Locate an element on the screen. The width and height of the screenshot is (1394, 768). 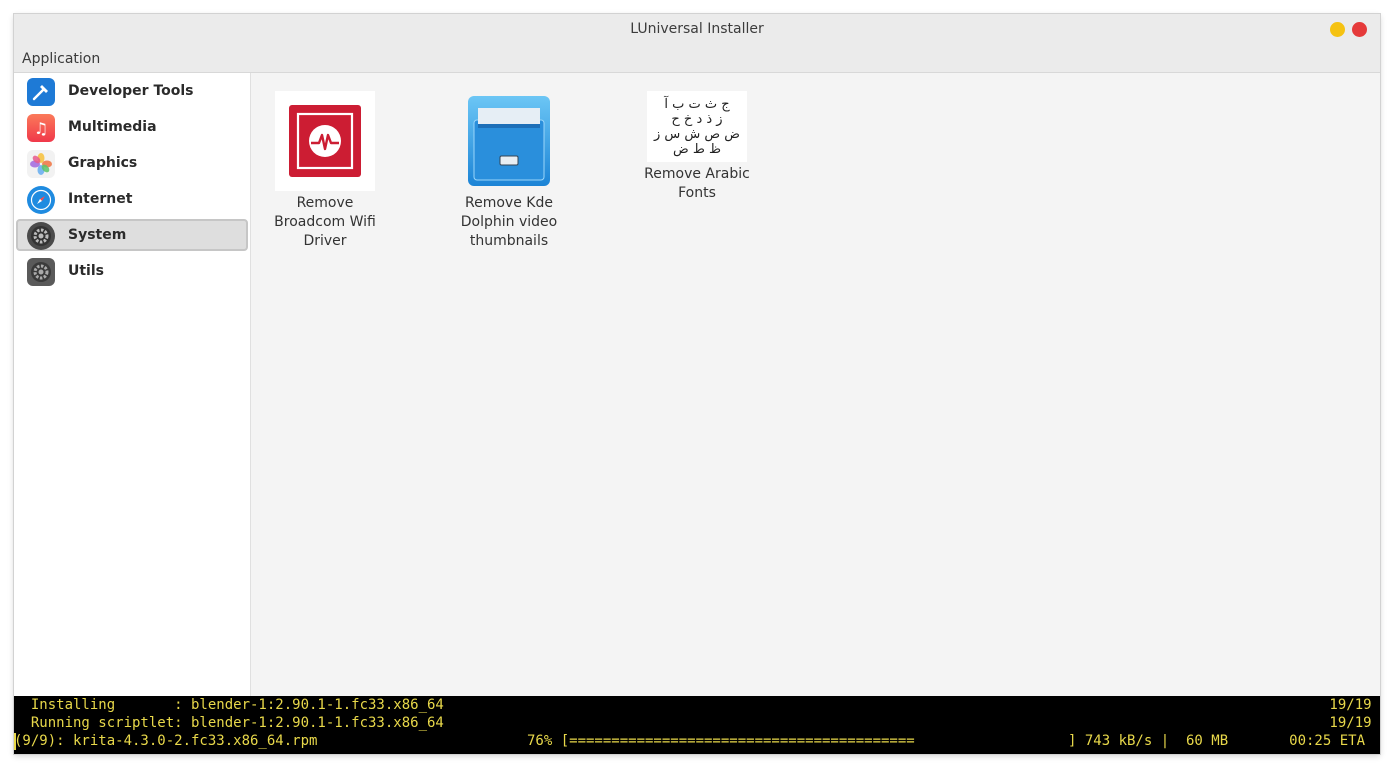
sidebar-item-label: Utils is located at coordinates (86, 271).